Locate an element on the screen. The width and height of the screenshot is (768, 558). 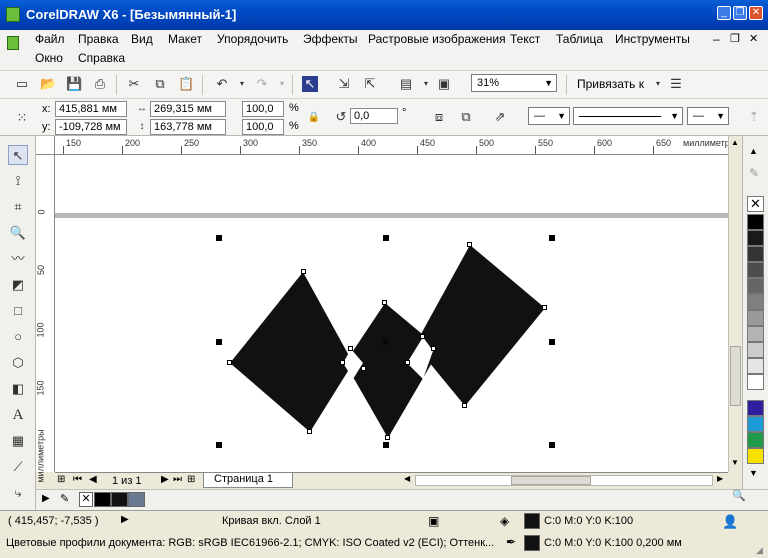
quick-trace-icon: ⇗ is located at coordinates (500, 117).